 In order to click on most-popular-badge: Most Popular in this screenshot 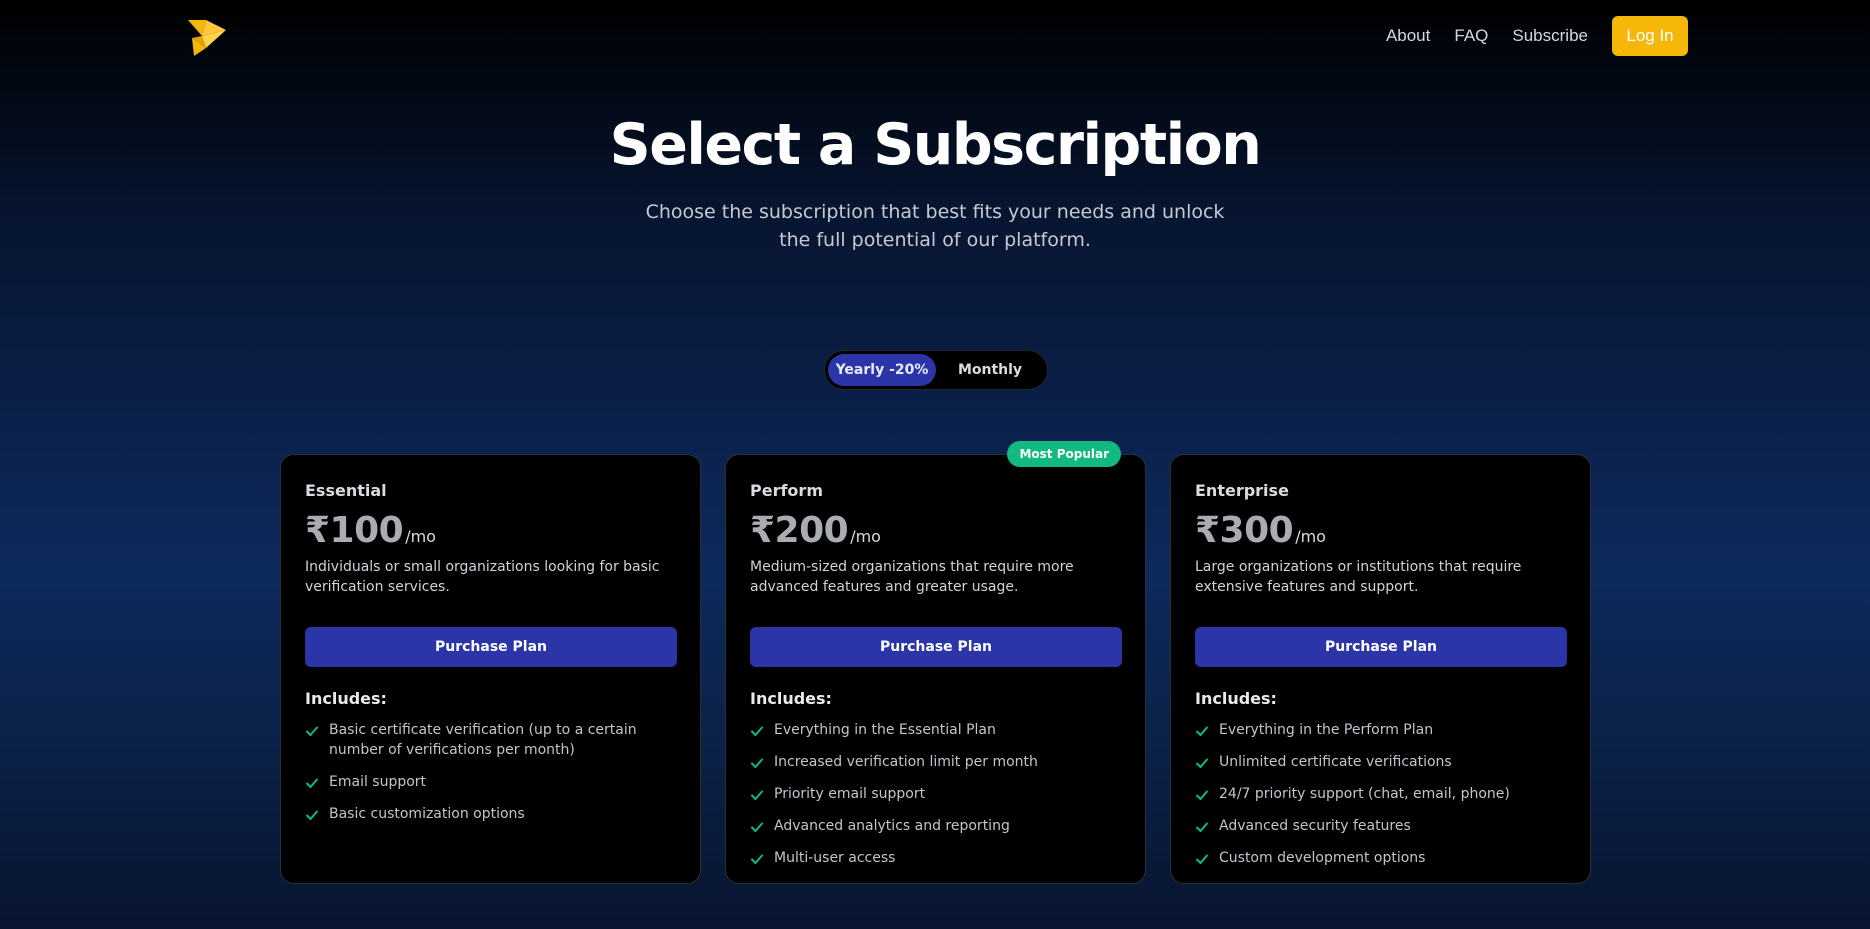, I will do `click(1064, 454)`.